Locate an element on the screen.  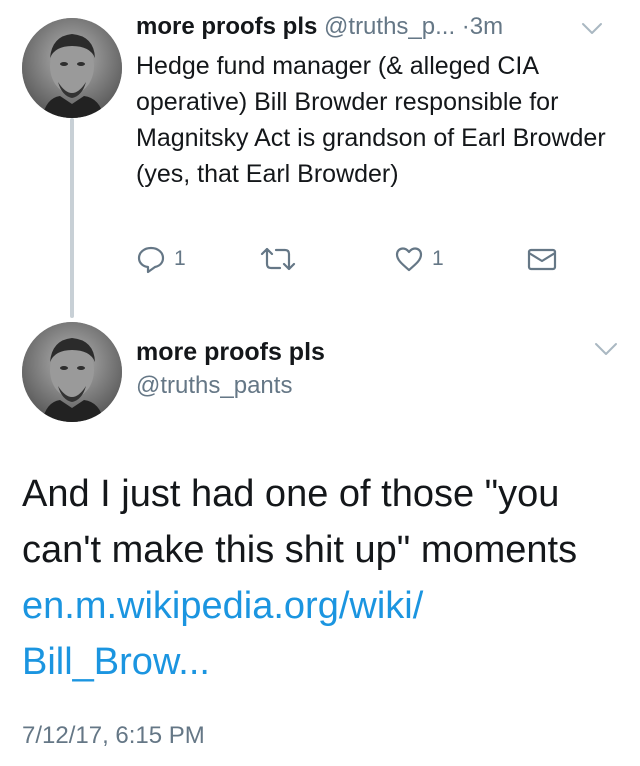
direct-message-icon is located at coordinates (542, 259).